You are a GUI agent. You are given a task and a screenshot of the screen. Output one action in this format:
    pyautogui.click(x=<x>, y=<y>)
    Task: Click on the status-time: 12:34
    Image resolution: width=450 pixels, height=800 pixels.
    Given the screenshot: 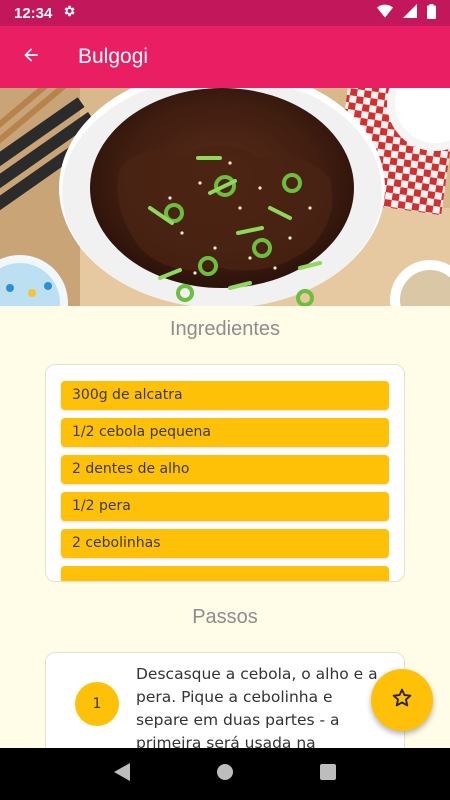 What is the action you would take?
    pyautogui.click(x=33, y=13)
    